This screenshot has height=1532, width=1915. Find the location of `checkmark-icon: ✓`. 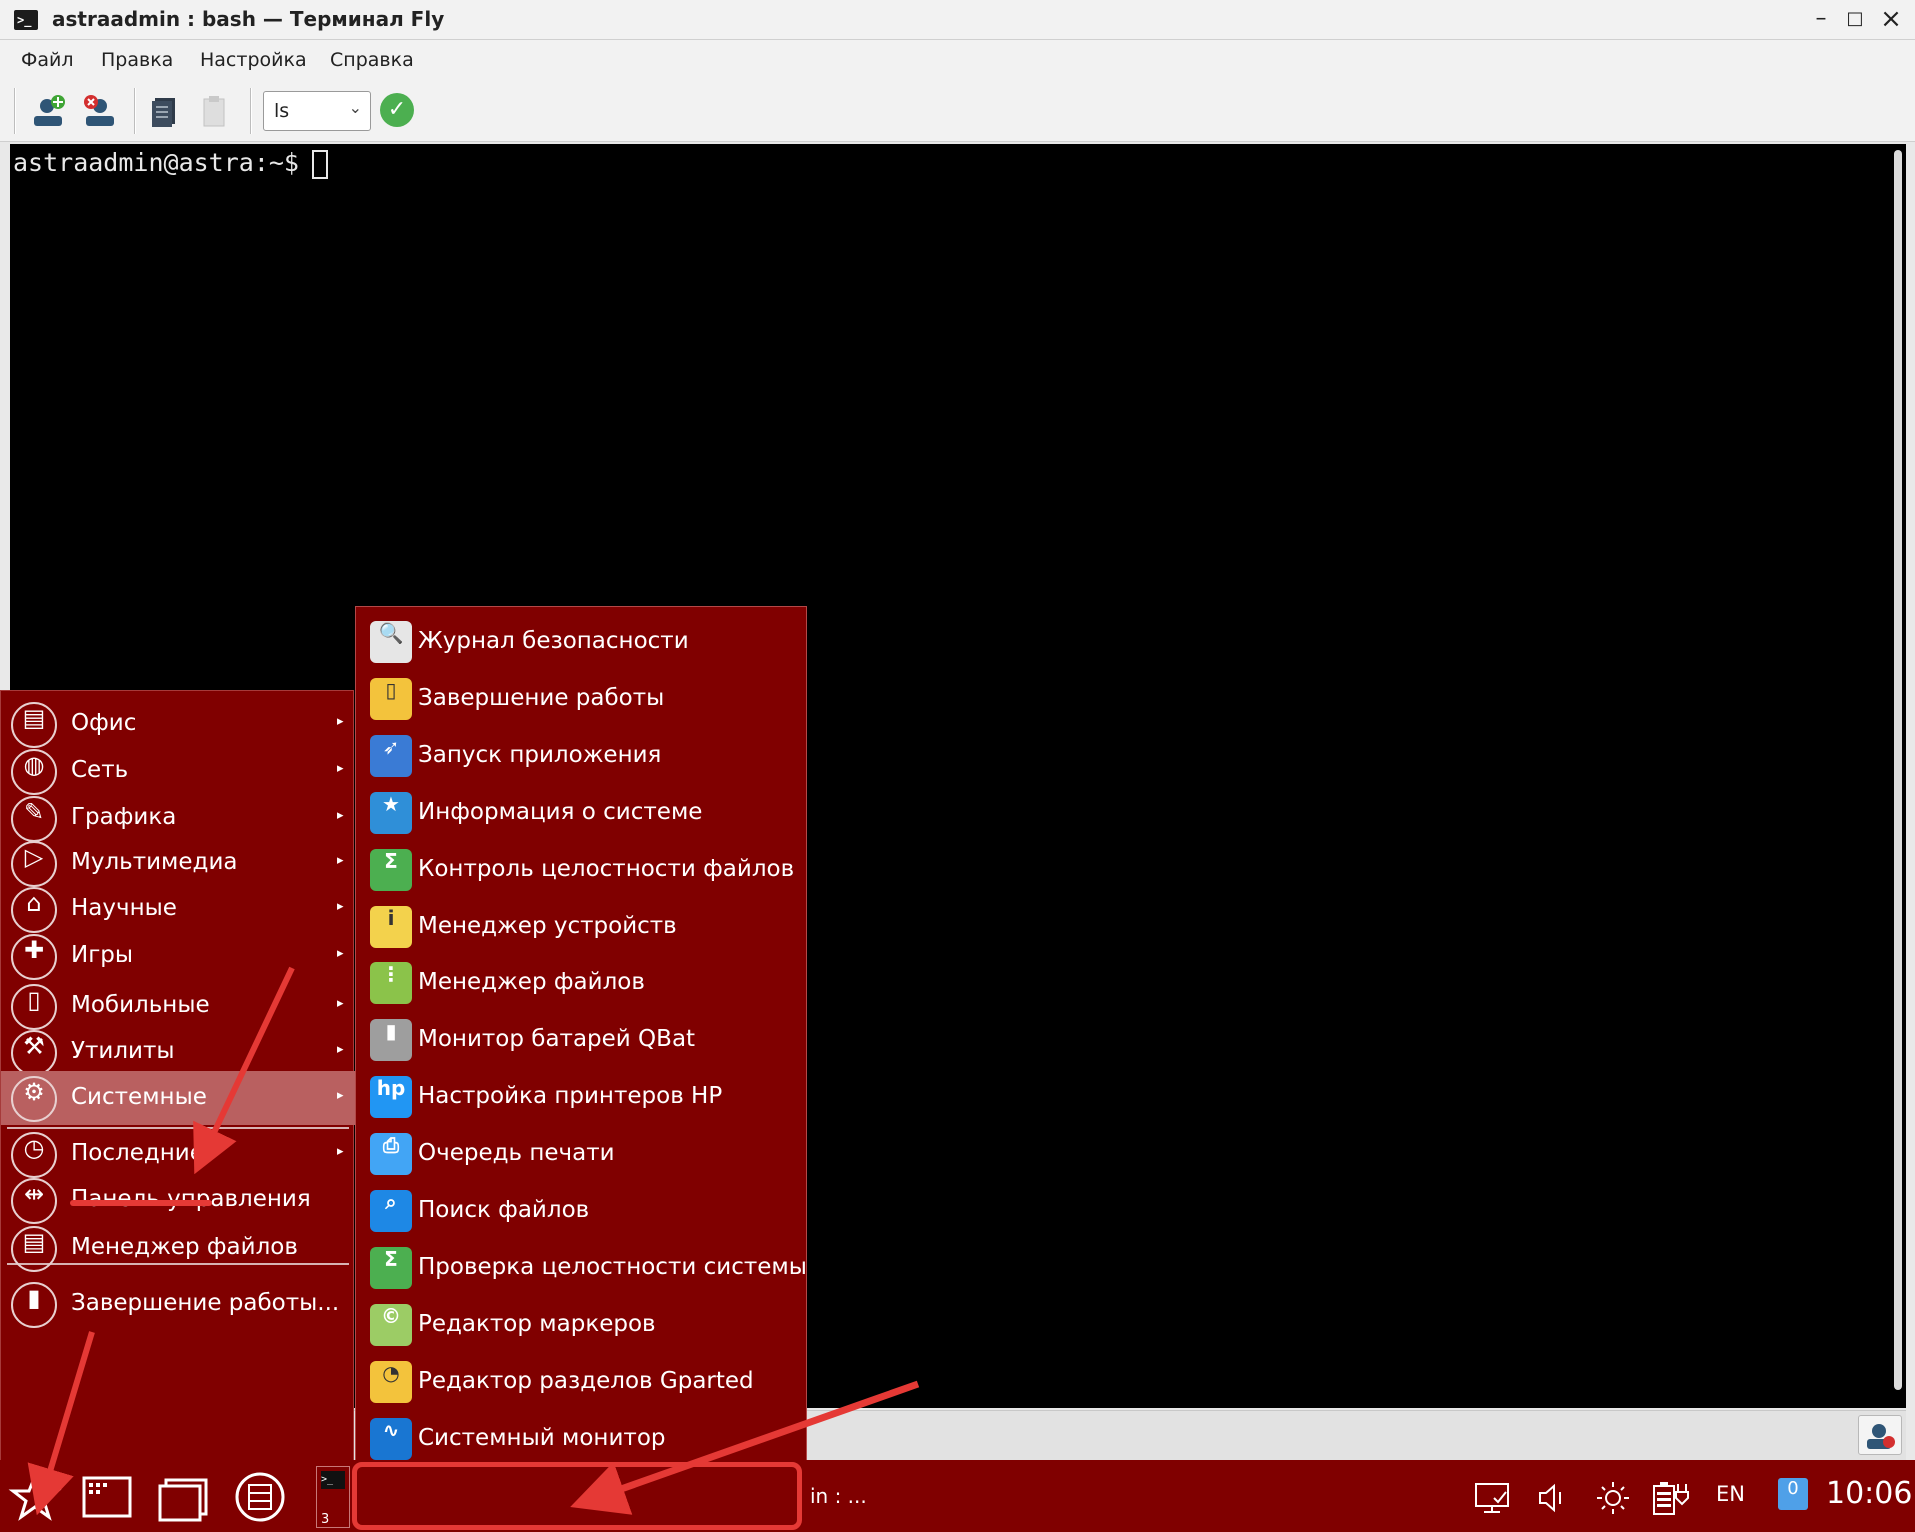

checkmark-icon: ✓ is located at coordinates (397, 109).